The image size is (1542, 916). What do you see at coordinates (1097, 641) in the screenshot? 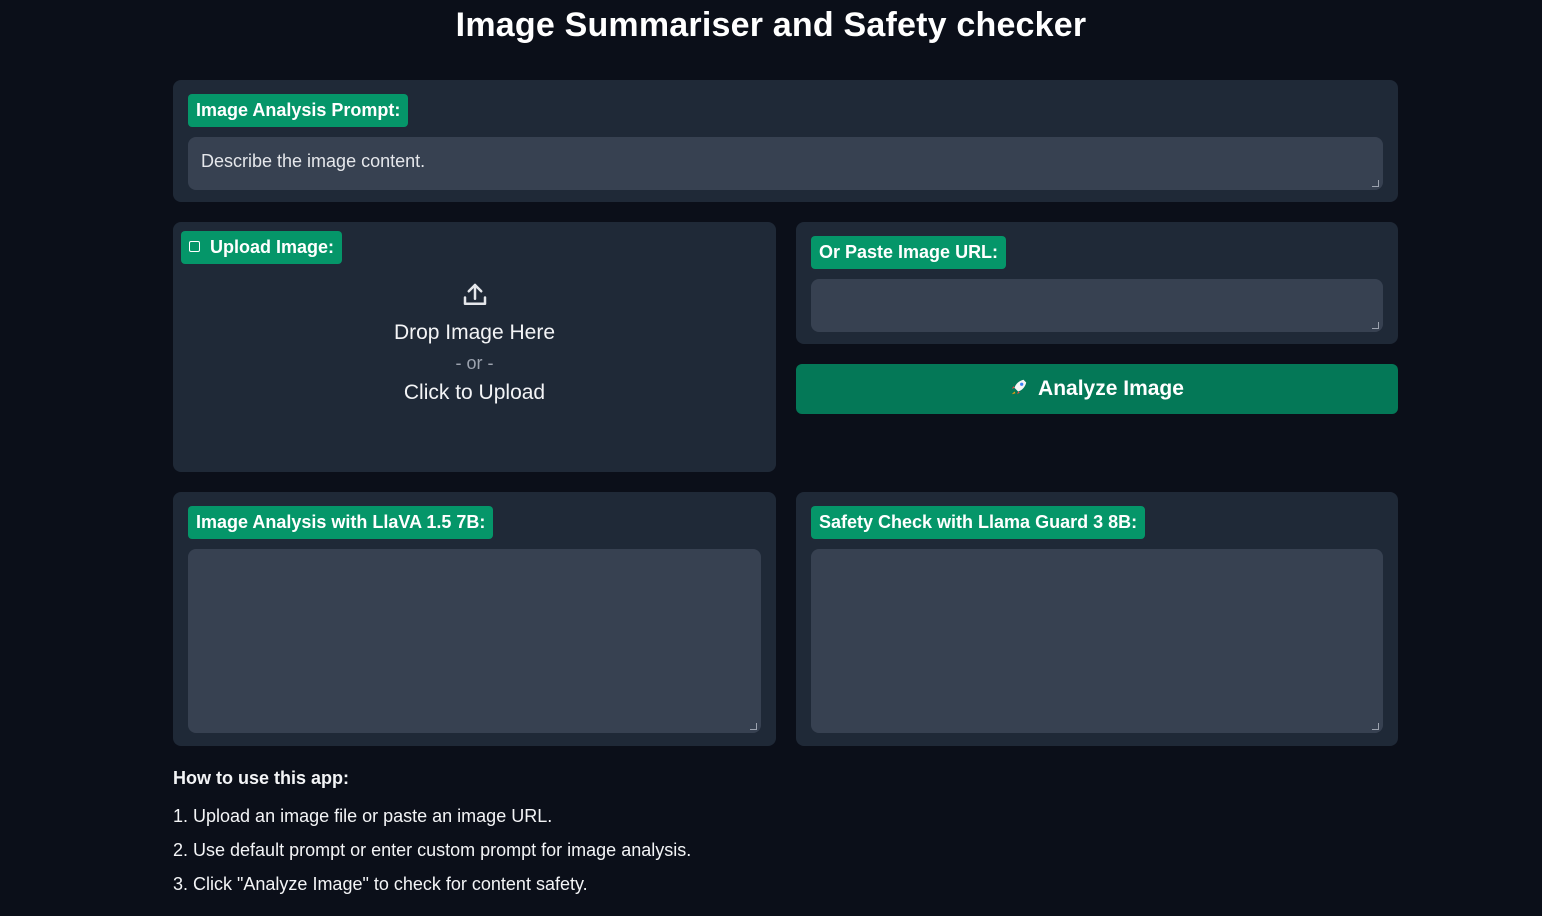
I see `safety-output` at bounding box center [1097, 641].